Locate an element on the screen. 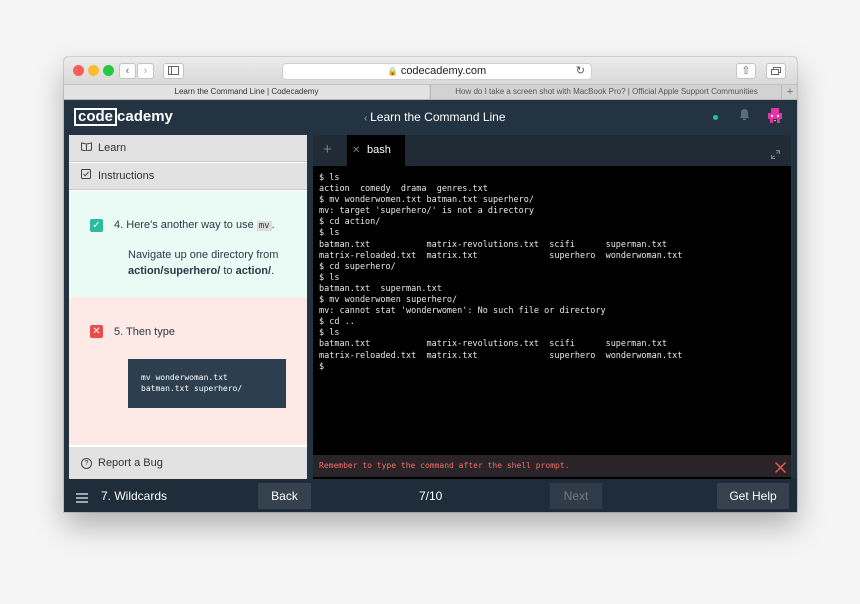  lock-icon: 🔒 is located at coordinates (392, 71).